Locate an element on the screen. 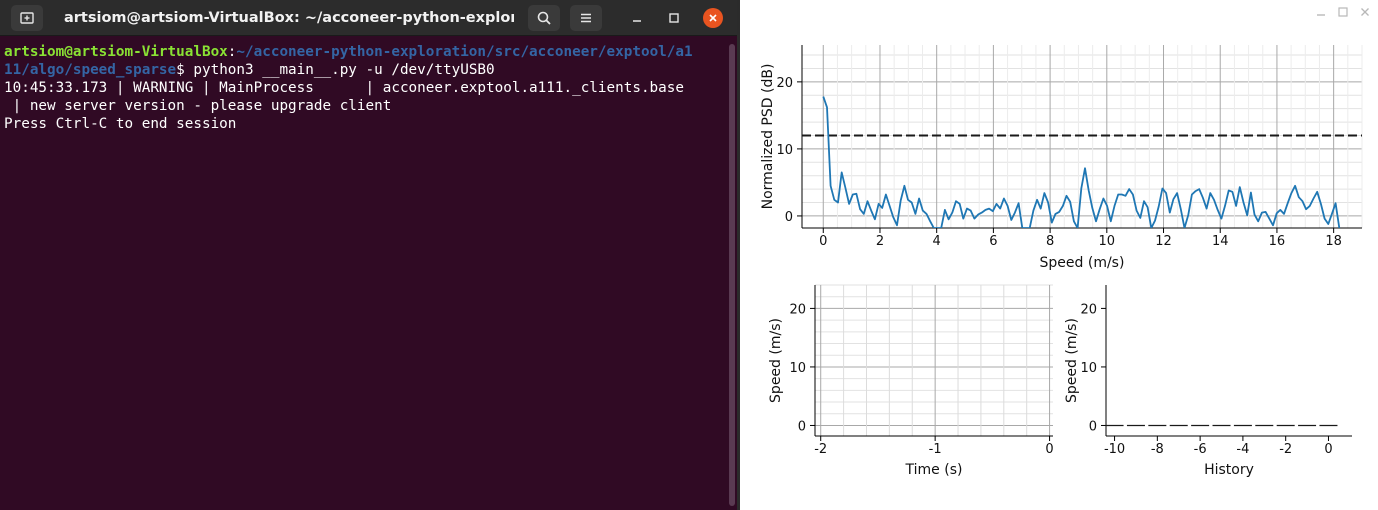 This screenshot has width=1378, height=510. x-tick-label: -1 is located at coordinates (935, 449).